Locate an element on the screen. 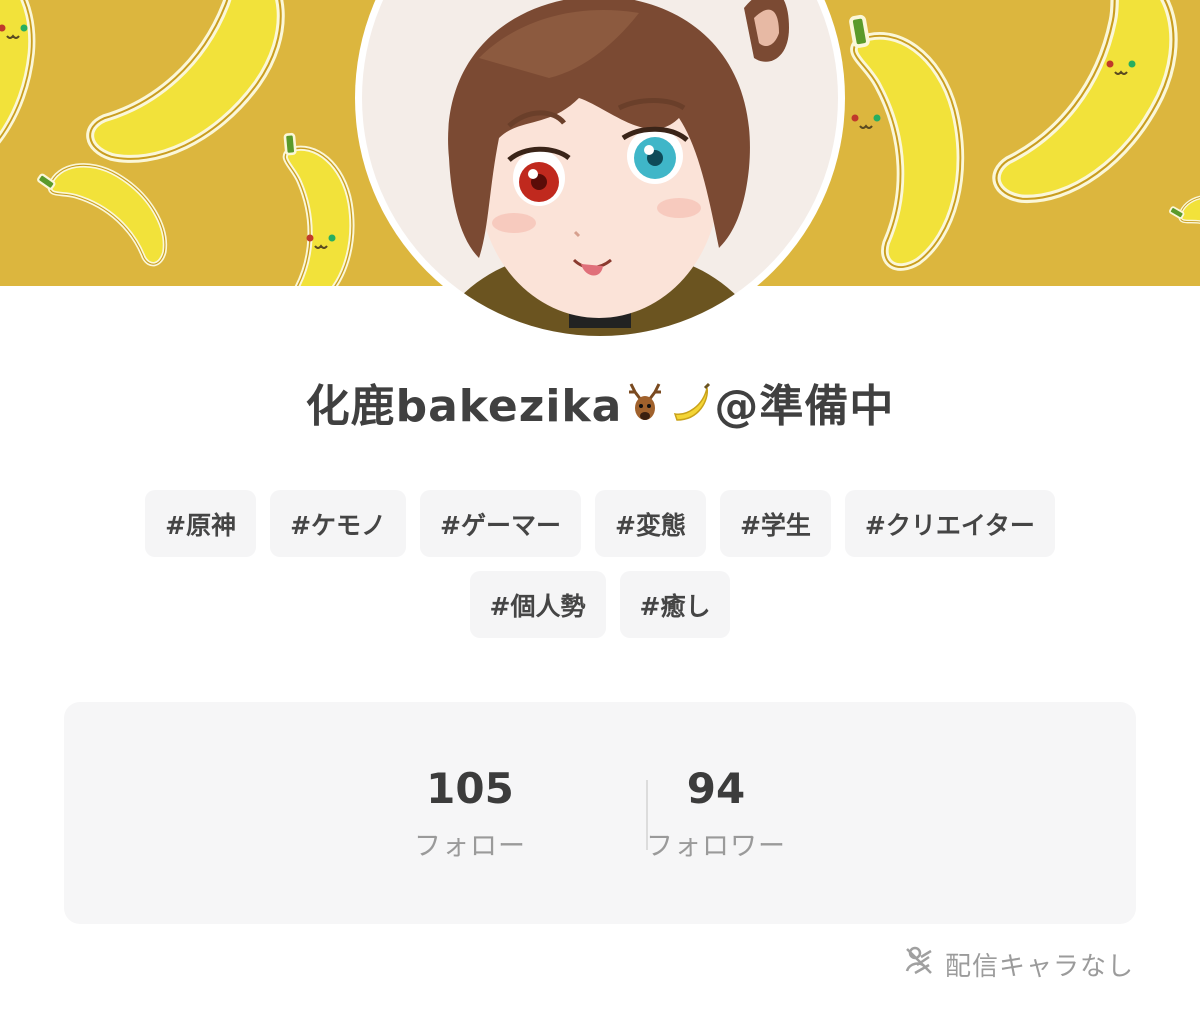 This screenshot has width=1200, height=1012. follower-stat: 94 フォロワー is located at coordinates (716, 813).